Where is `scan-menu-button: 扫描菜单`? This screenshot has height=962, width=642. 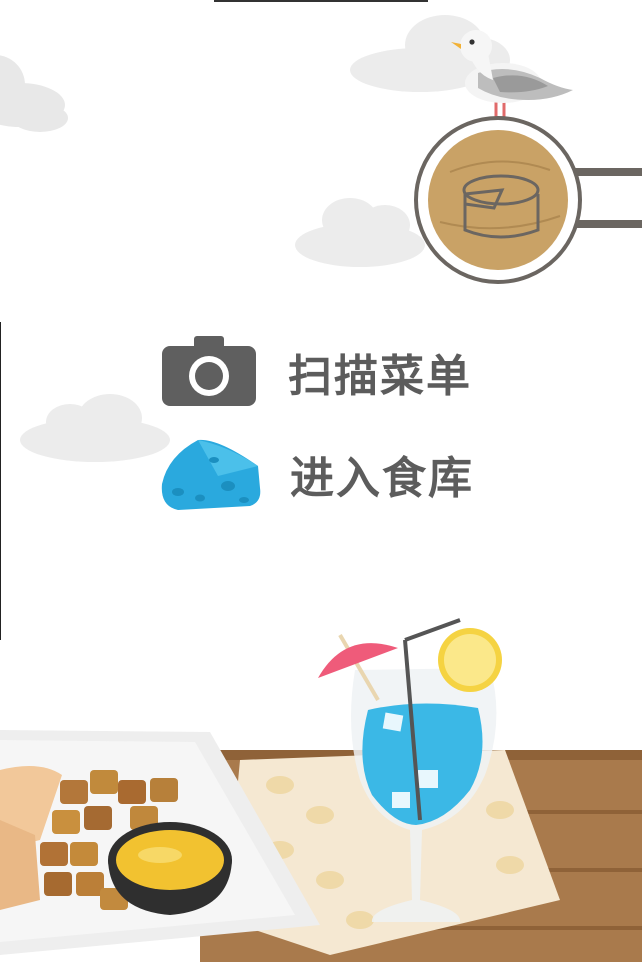 scan-menu-button: 扫描菜单 is located at coordinates (315, 372).